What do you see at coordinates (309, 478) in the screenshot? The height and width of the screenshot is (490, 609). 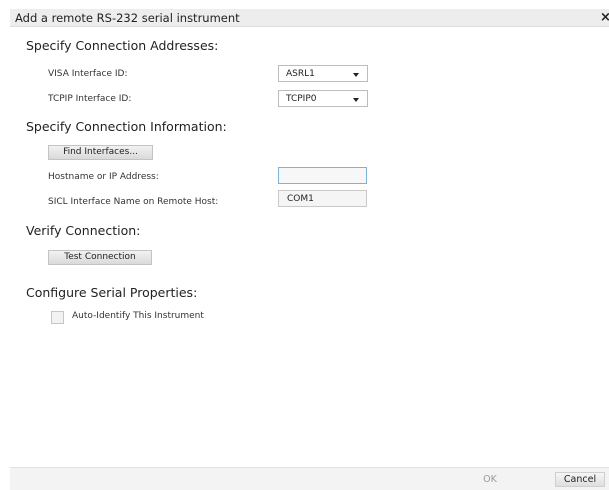 I see `dialog-footer: OK Cancel` at bounding box center [309, 478].